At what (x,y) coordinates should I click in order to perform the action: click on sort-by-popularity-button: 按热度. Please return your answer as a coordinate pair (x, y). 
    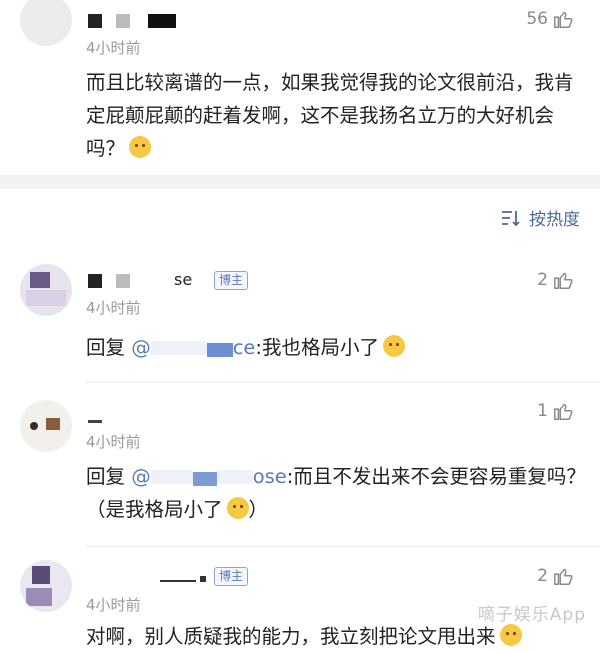
    Looking at the image, I should click on (540, 217).